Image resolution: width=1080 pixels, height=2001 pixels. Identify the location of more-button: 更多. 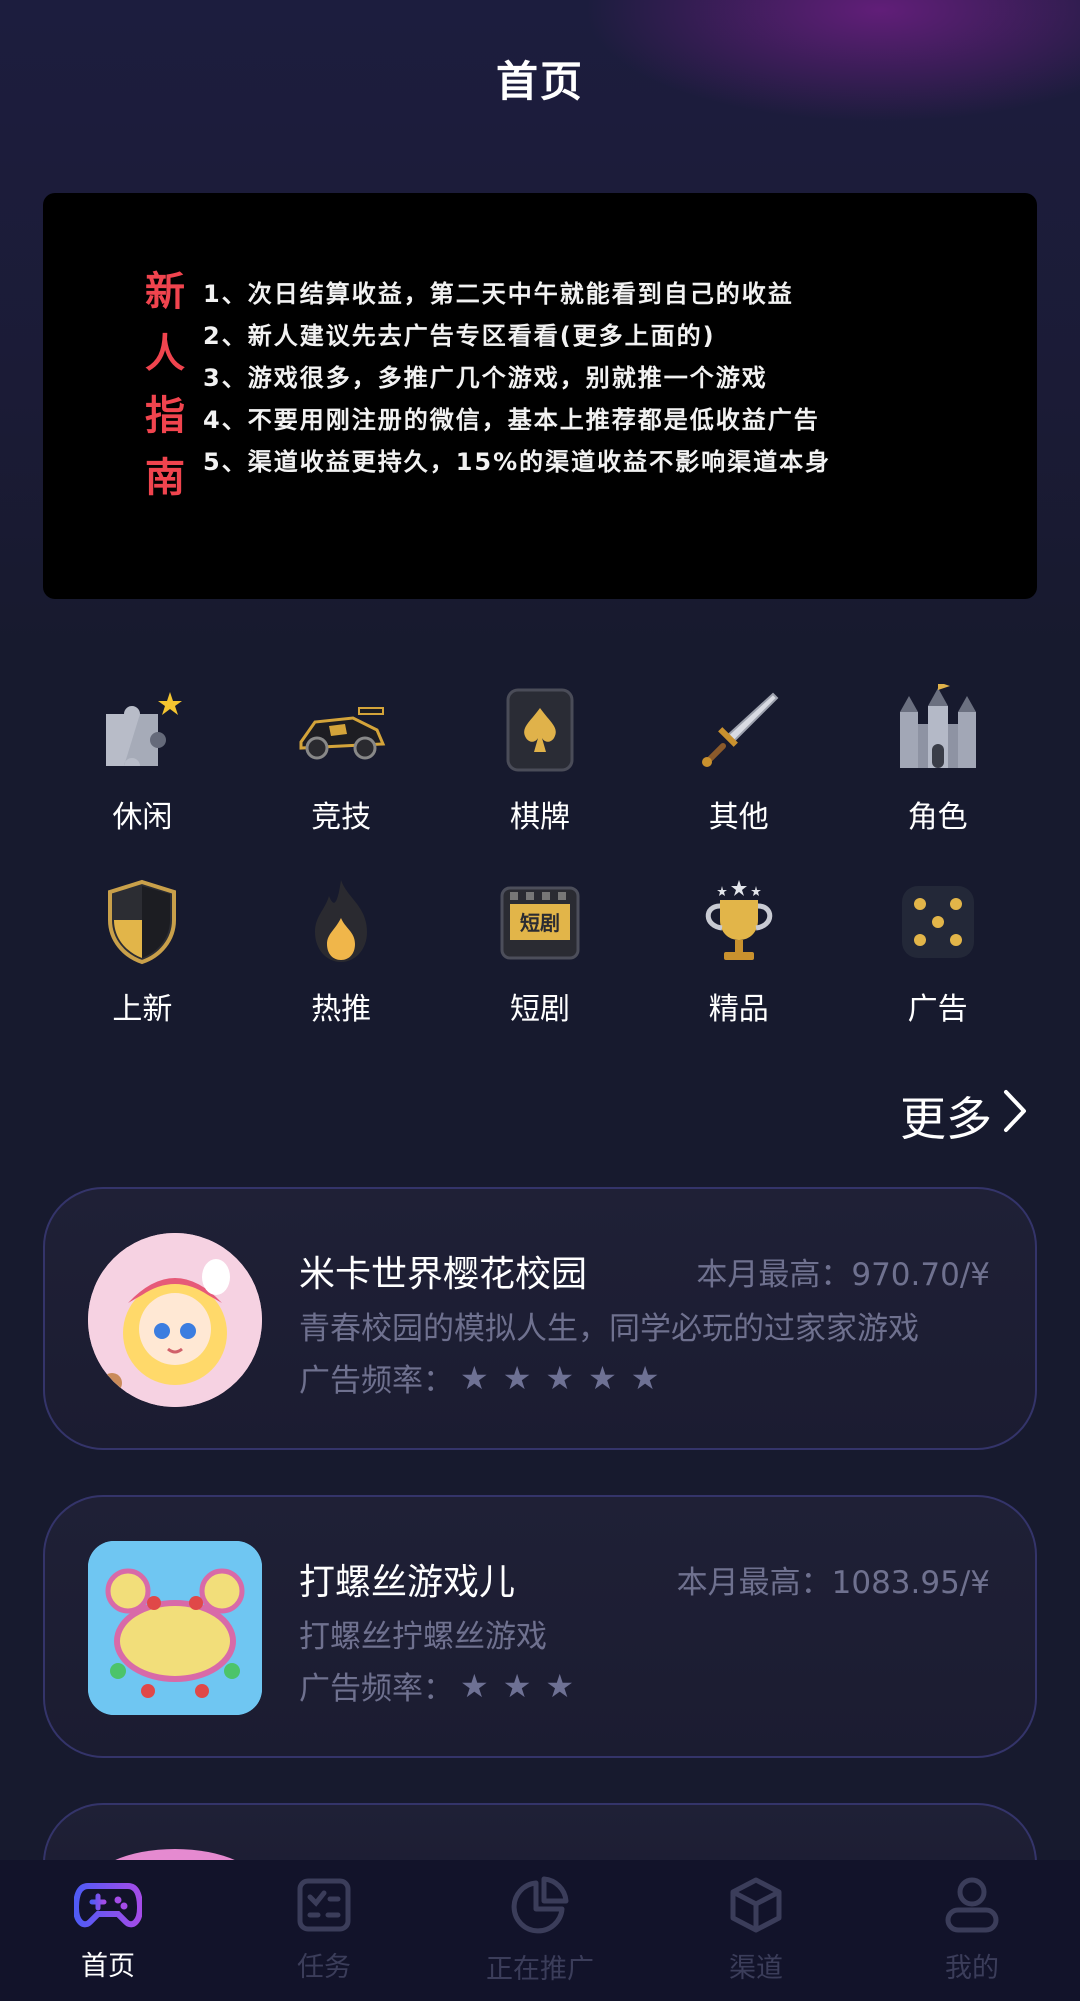
(965, 1116).